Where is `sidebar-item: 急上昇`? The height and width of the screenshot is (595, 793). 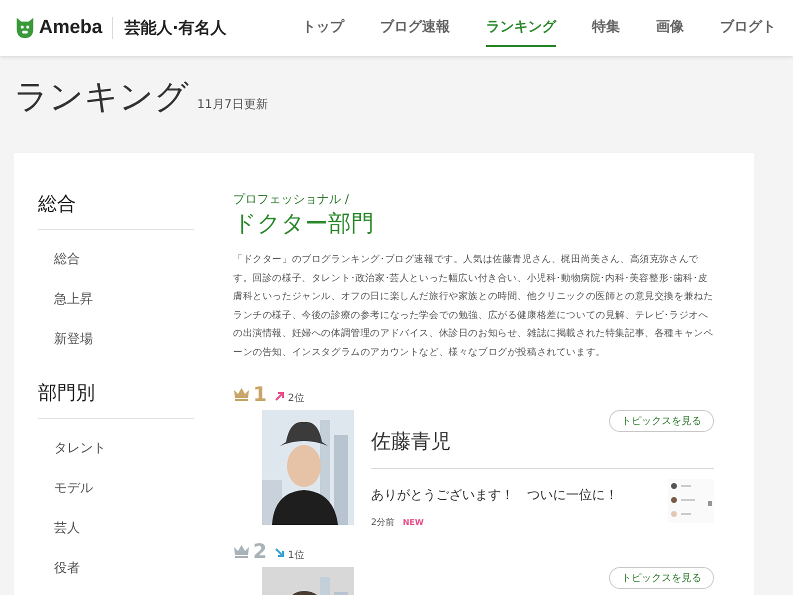 sidebar-item: 急上昇 is located at coordinates (116, 300).